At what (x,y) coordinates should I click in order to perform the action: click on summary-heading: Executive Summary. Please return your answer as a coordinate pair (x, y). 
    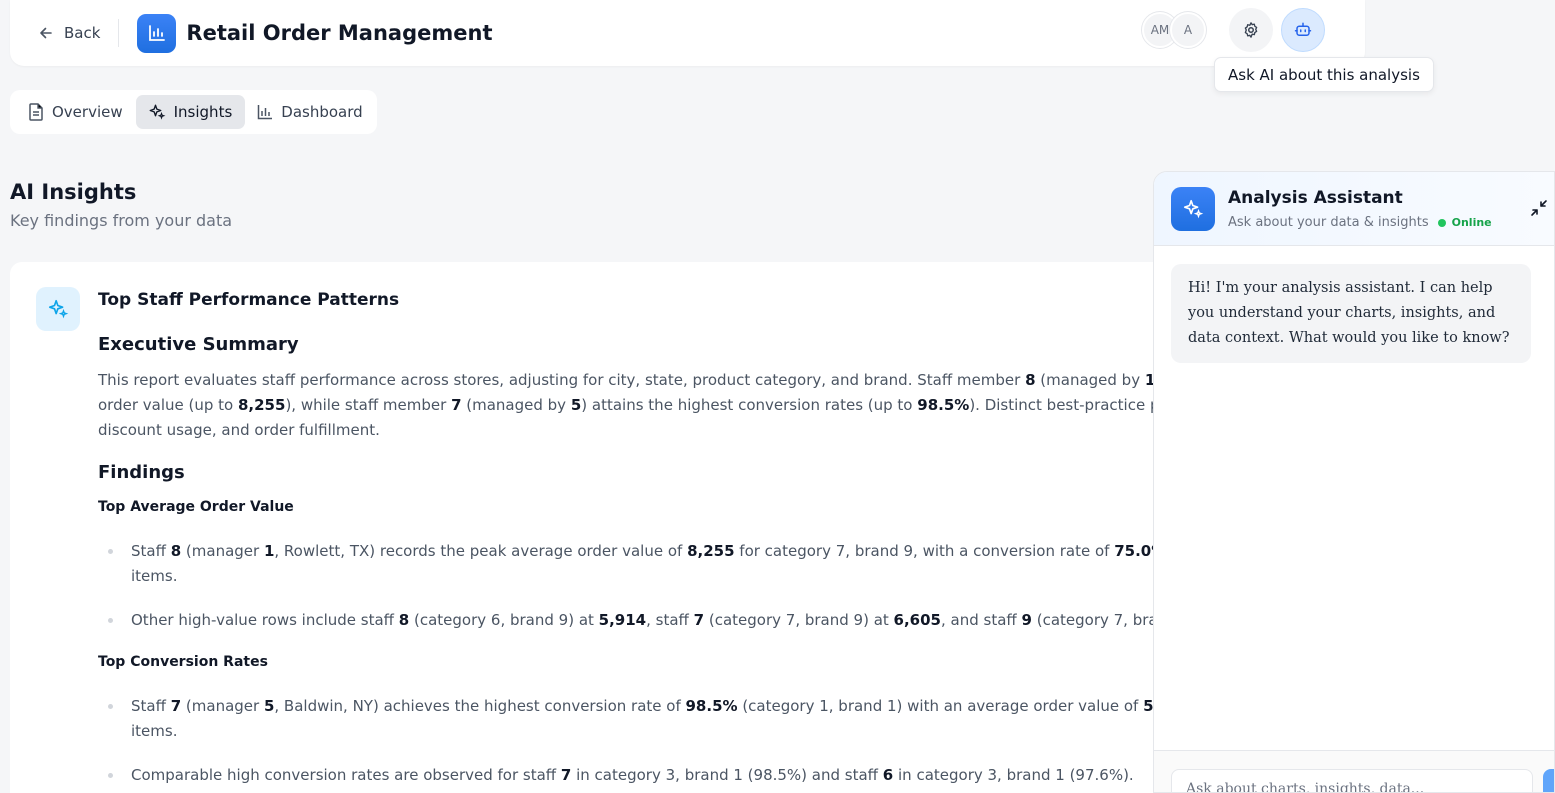
    Looking at the image, I should click on (198, 344).